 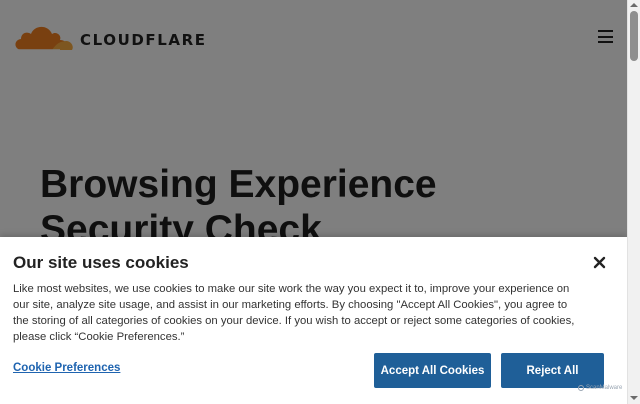 What do you see at coordinates (634, 398) in the screenshot?
I see `scroll-down-arrow-icon` at bounding box center [634, 398].